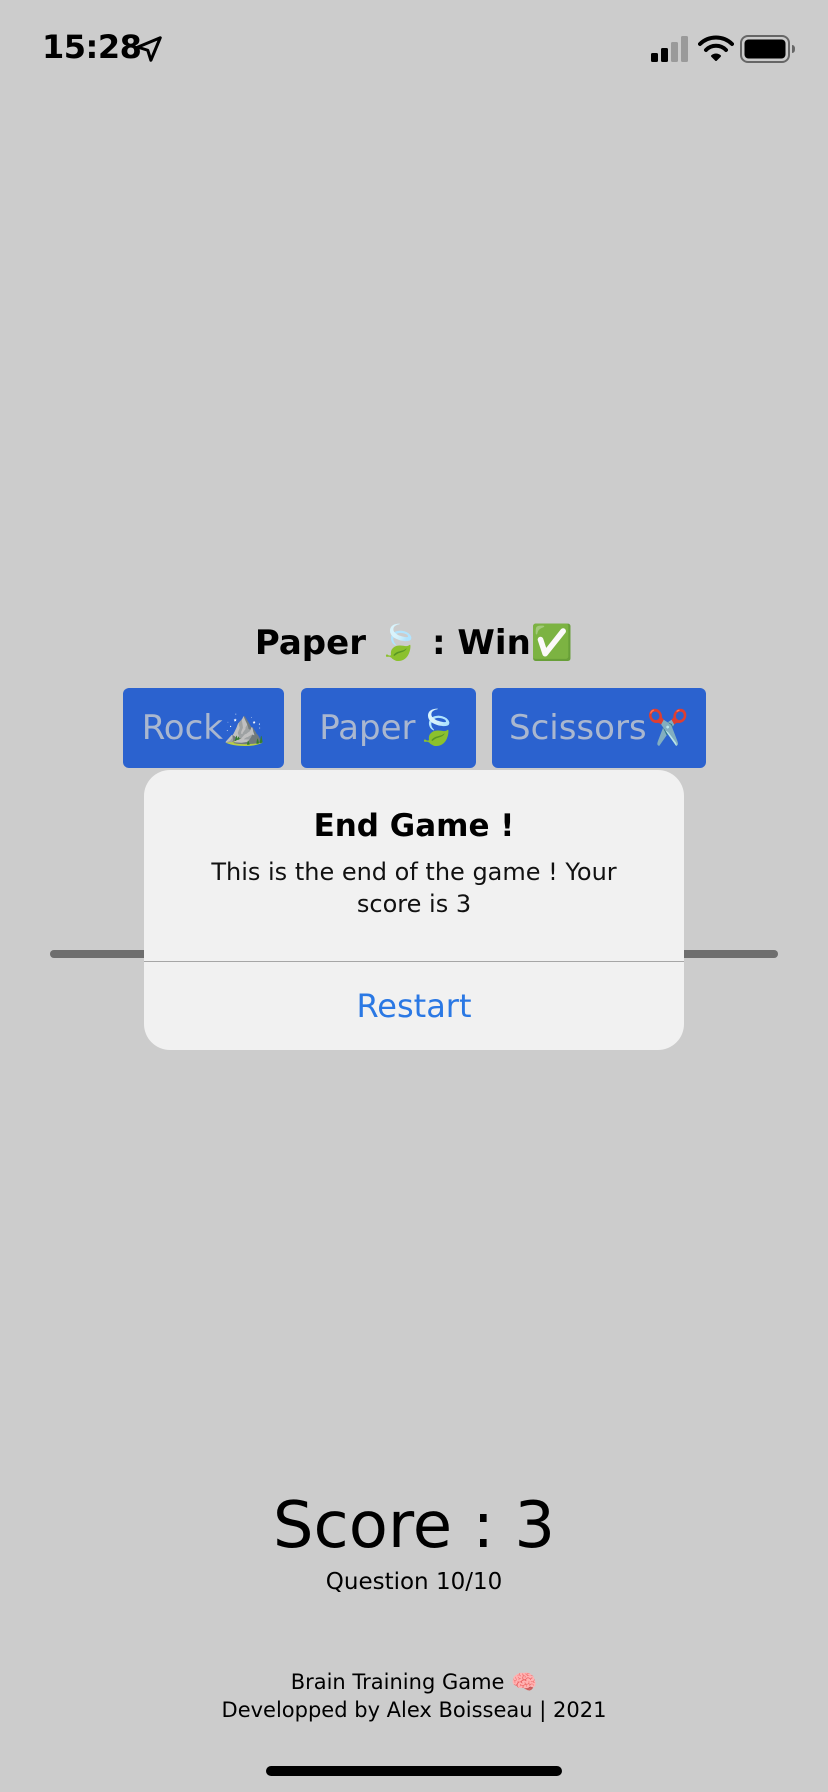 The height and width of the screenshot is (1792, 828). Describe the element at coordinates (203, 728) in the screenshot. I see `rock-button: Rock⛰️` at that location.